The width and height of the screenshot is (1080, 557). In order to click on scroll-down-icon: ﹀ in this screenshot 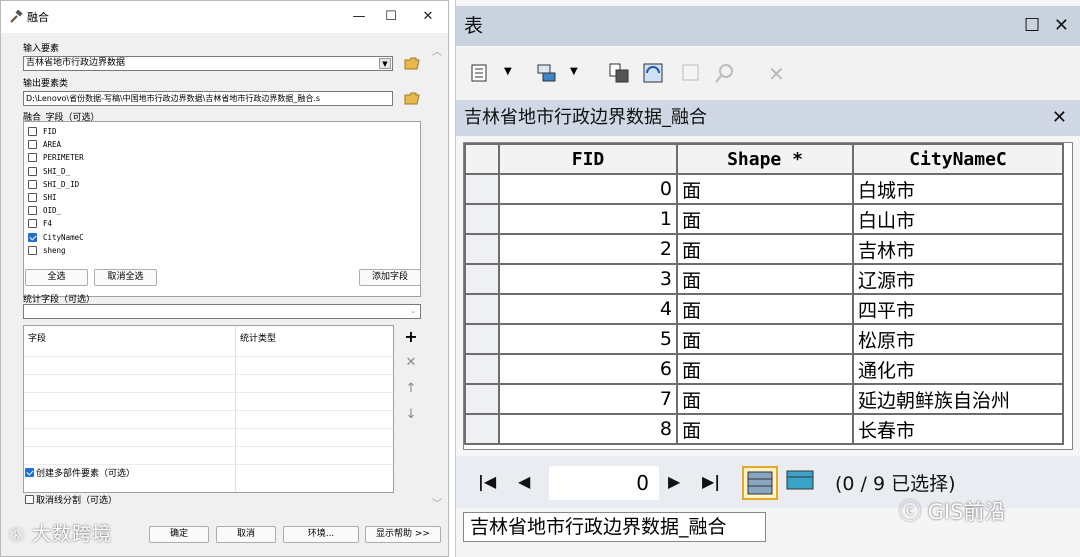, I will do `click(437, 502)`.